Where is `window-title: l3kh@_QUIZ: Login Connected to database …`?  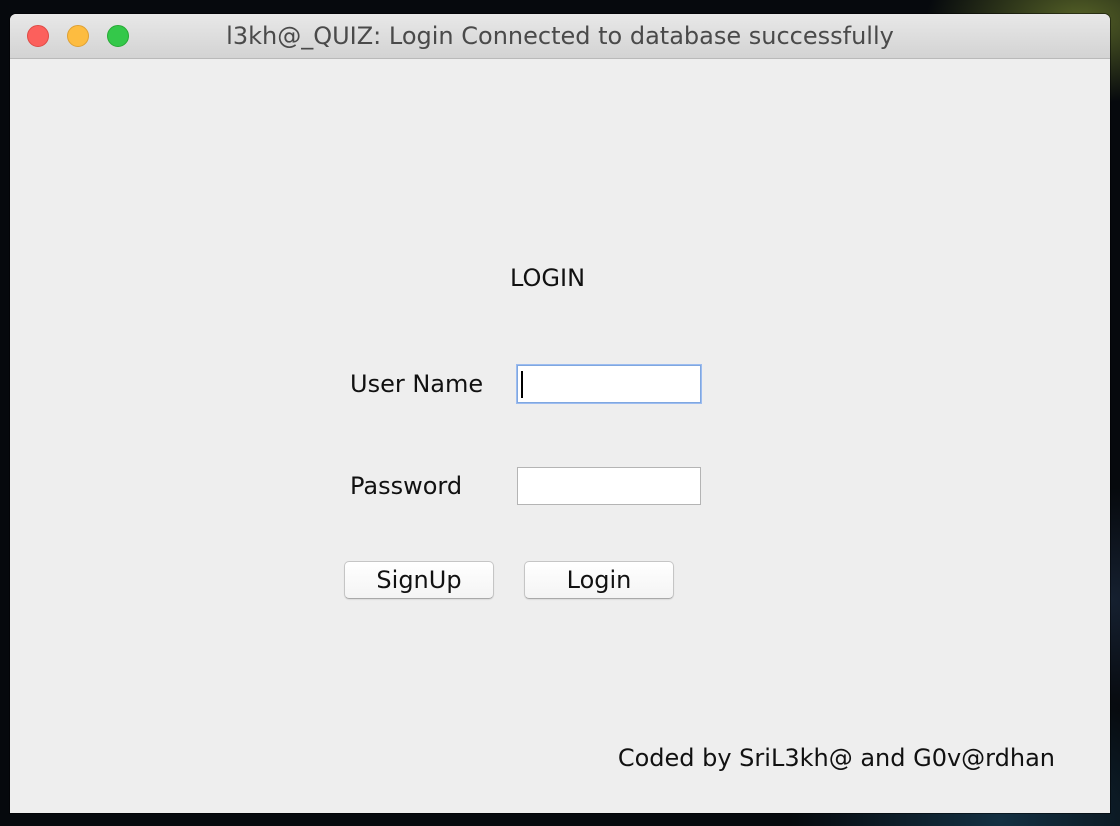 window-title: l3kh@_QUIZ: Login Connected to database … is located at coordinates (560, 36).